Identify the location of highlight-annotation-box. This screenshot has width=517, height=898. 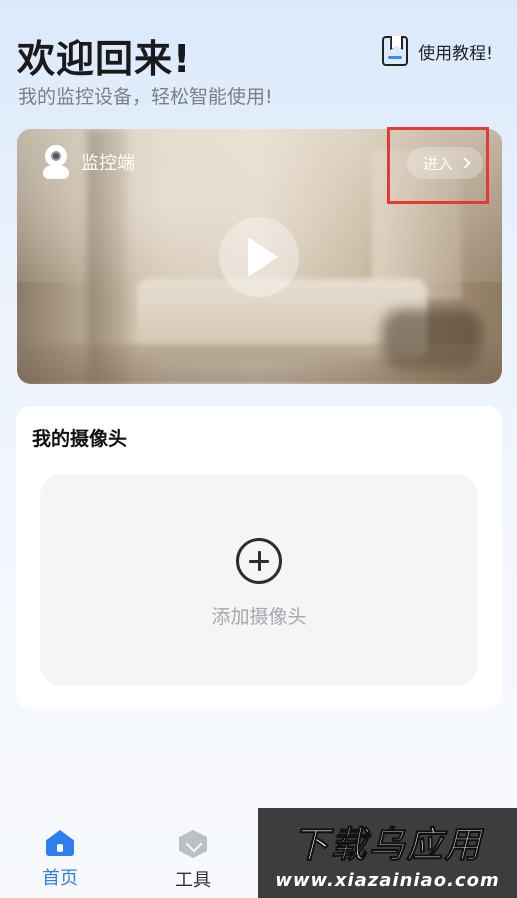
(438, 165).